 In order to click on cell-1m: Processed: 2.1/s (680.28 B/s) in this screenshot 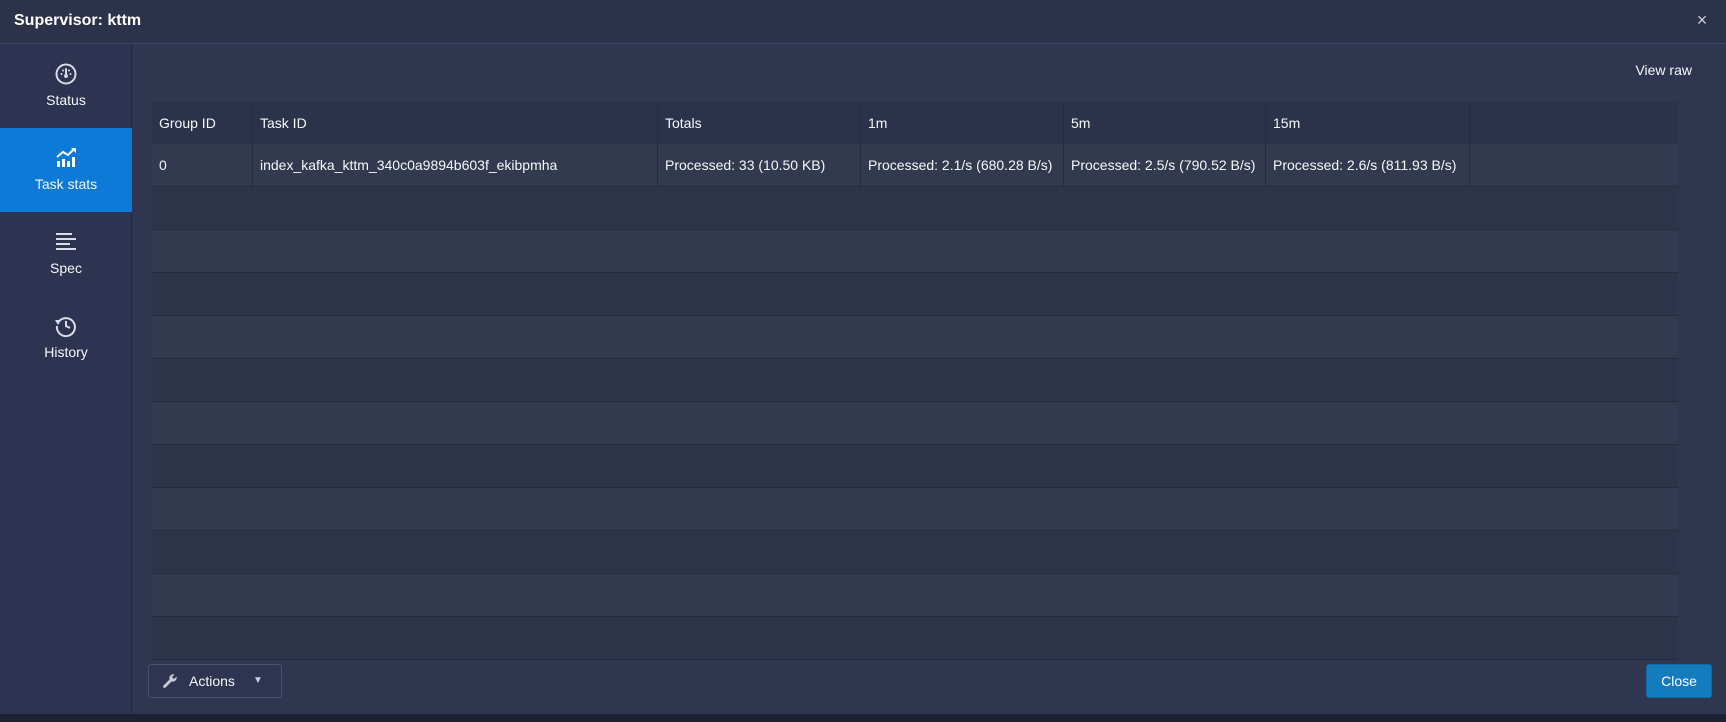, I will do `click(962, 165)`.